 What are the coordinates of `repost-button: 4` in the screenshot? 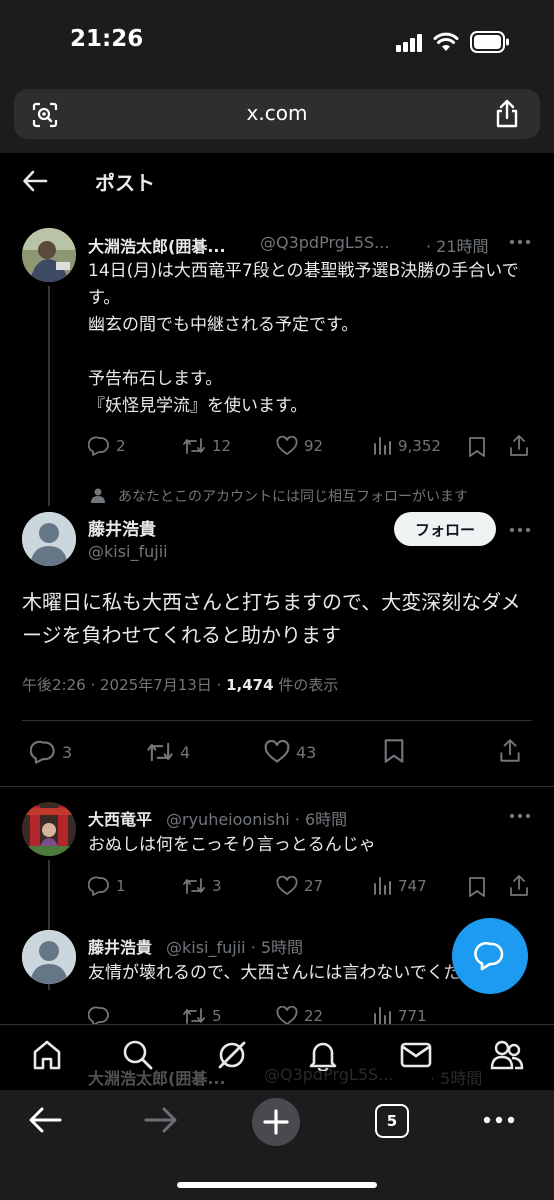 It's located at (168, 752).